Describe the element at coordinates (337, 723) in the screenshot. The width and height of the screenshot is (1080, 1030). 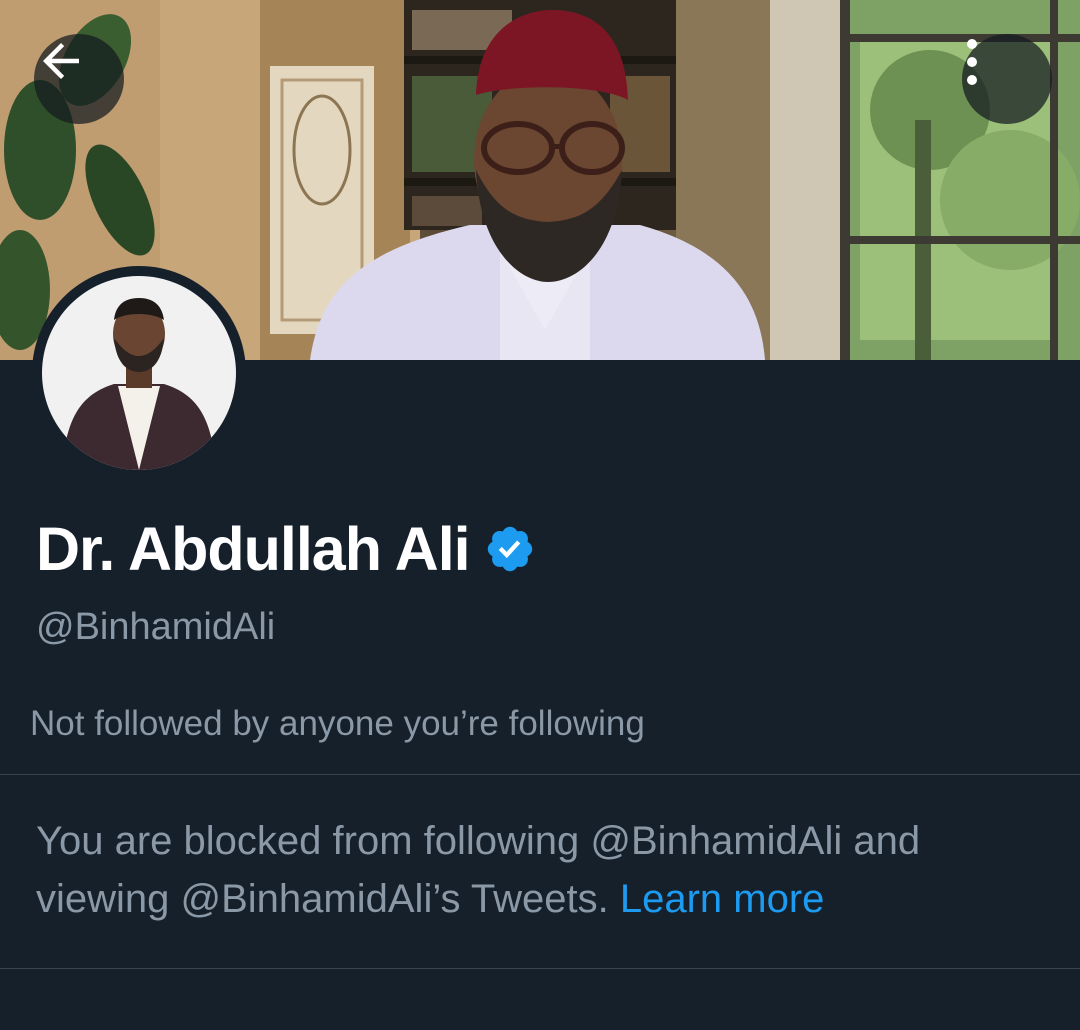
I see `followed-by-text: Not followed by anyone you’re following` at that location.